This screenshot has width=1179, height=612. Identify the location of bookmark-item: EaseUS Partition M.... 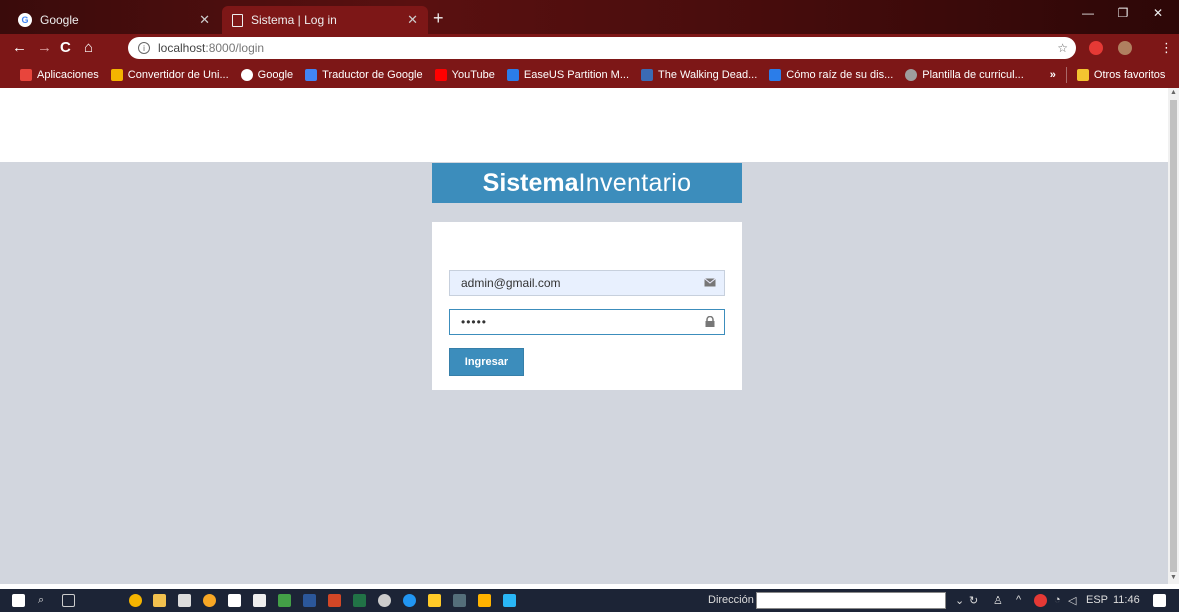
(567, 75).